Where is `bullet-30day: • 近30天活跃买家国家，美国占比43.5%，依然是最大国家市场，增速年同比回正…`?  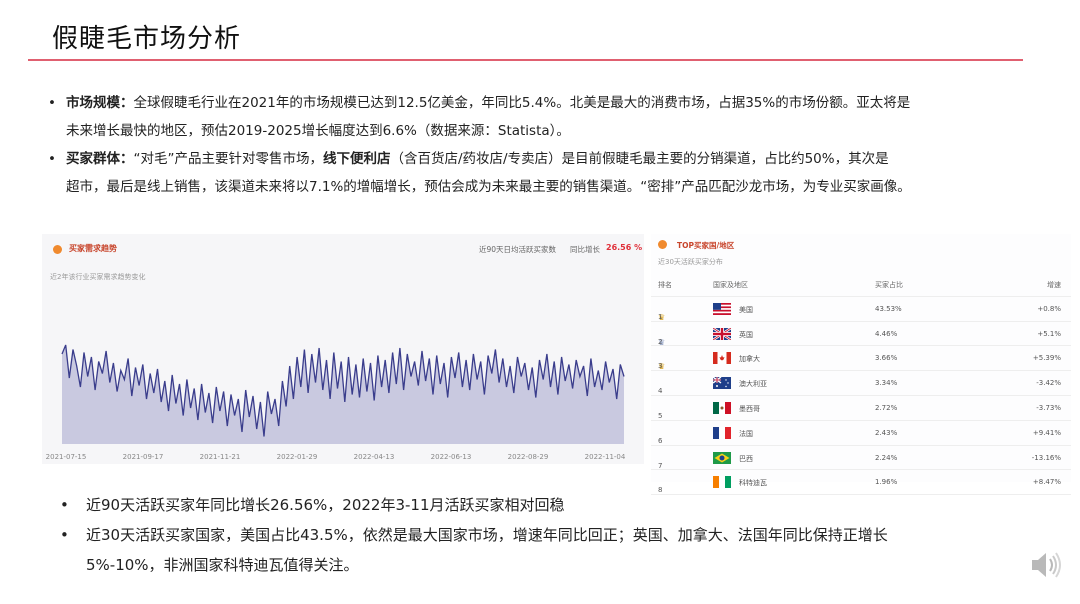 bullet-30day: • 近30天活跃买家国家，美国占比43.5%，依然是最大国家市场，增速年同比回正… is located at coordinates (552, 550).